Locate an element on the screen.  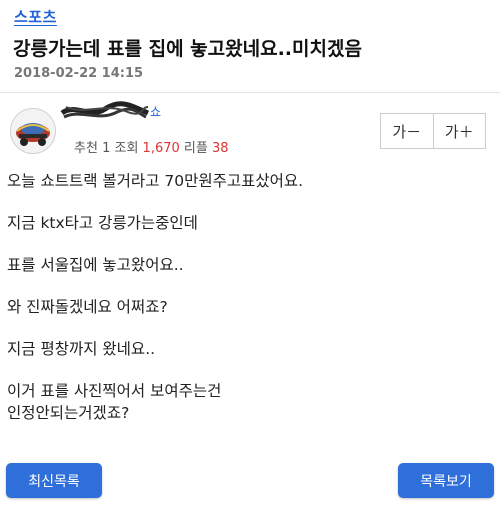
post-paragraph: 지금 평창까지 왔네요.. is located at coordinates (81, 349).